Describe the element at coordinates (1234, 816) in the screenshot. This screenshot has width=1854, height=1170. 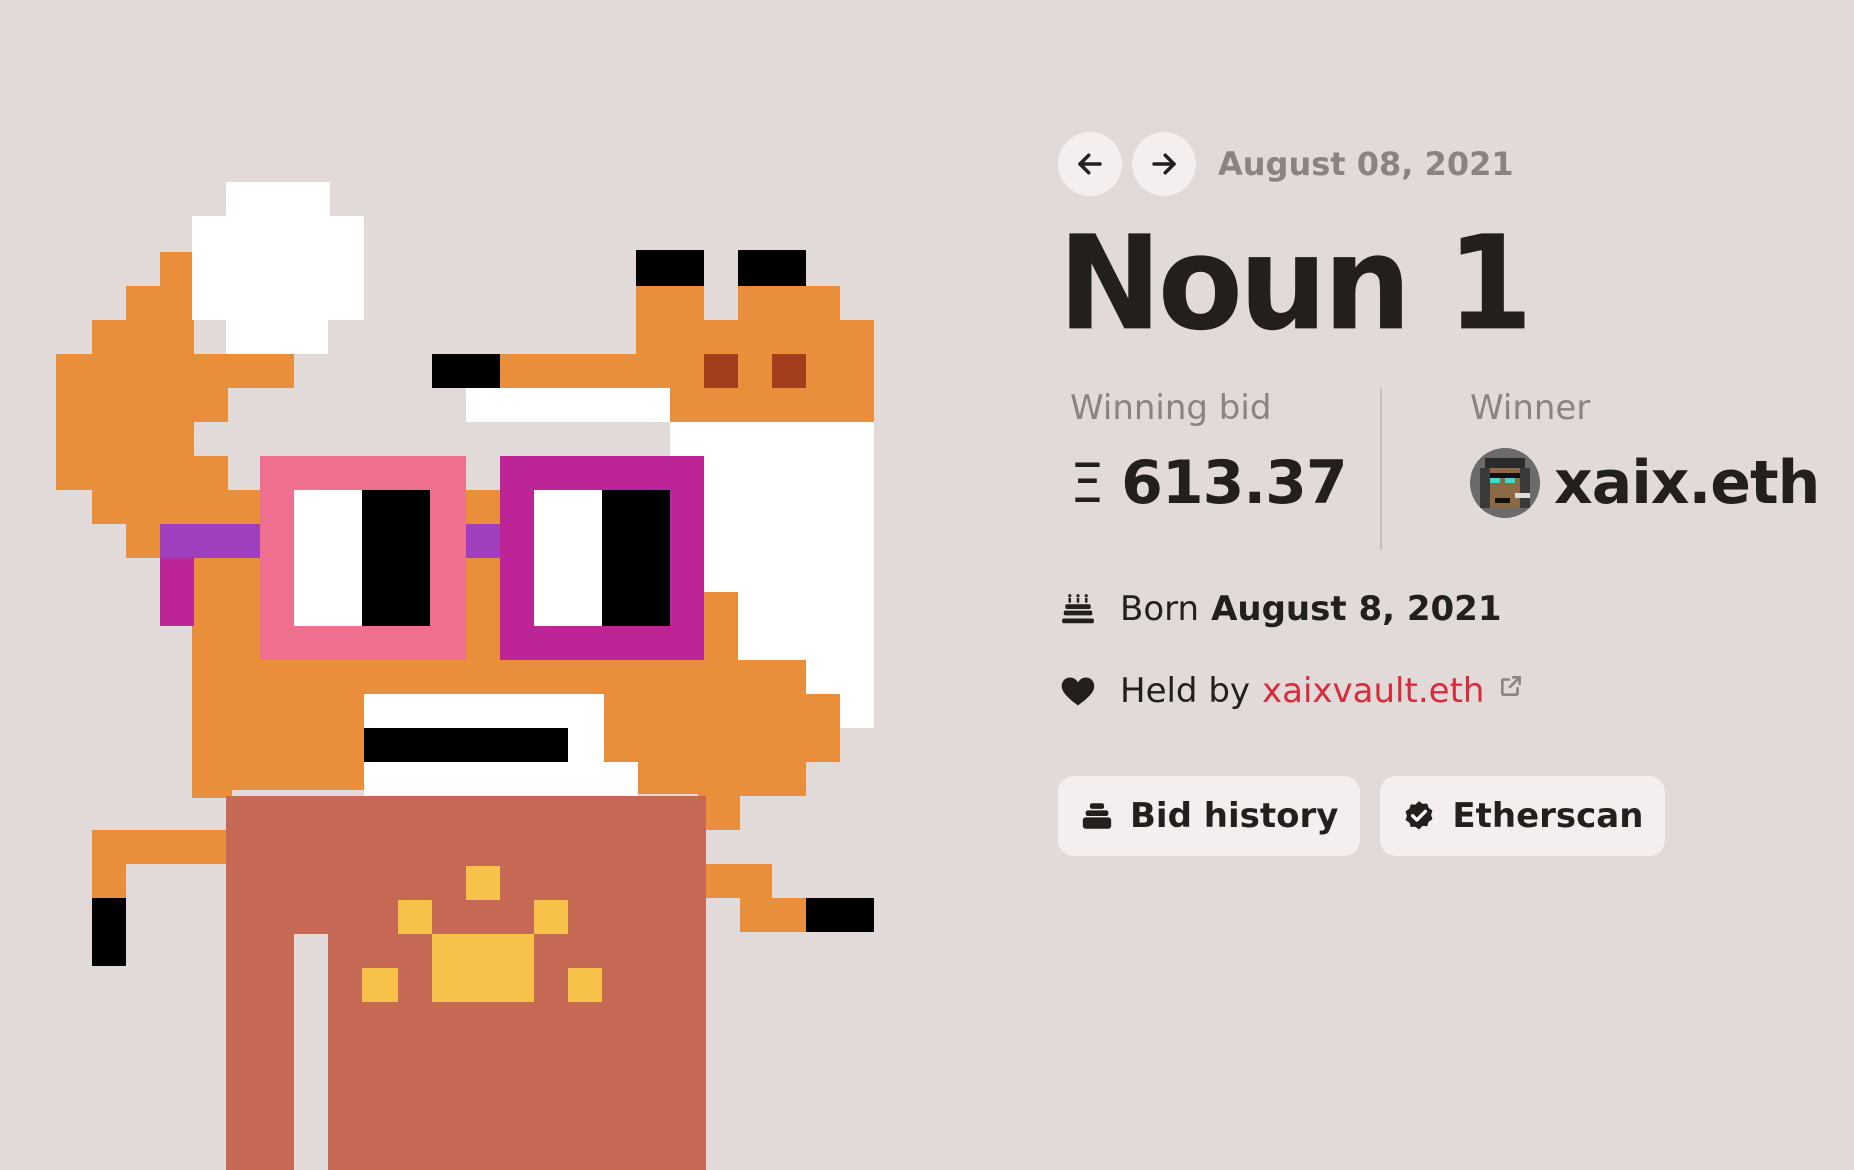
I see `bid-history-label: Bid history` at that location.